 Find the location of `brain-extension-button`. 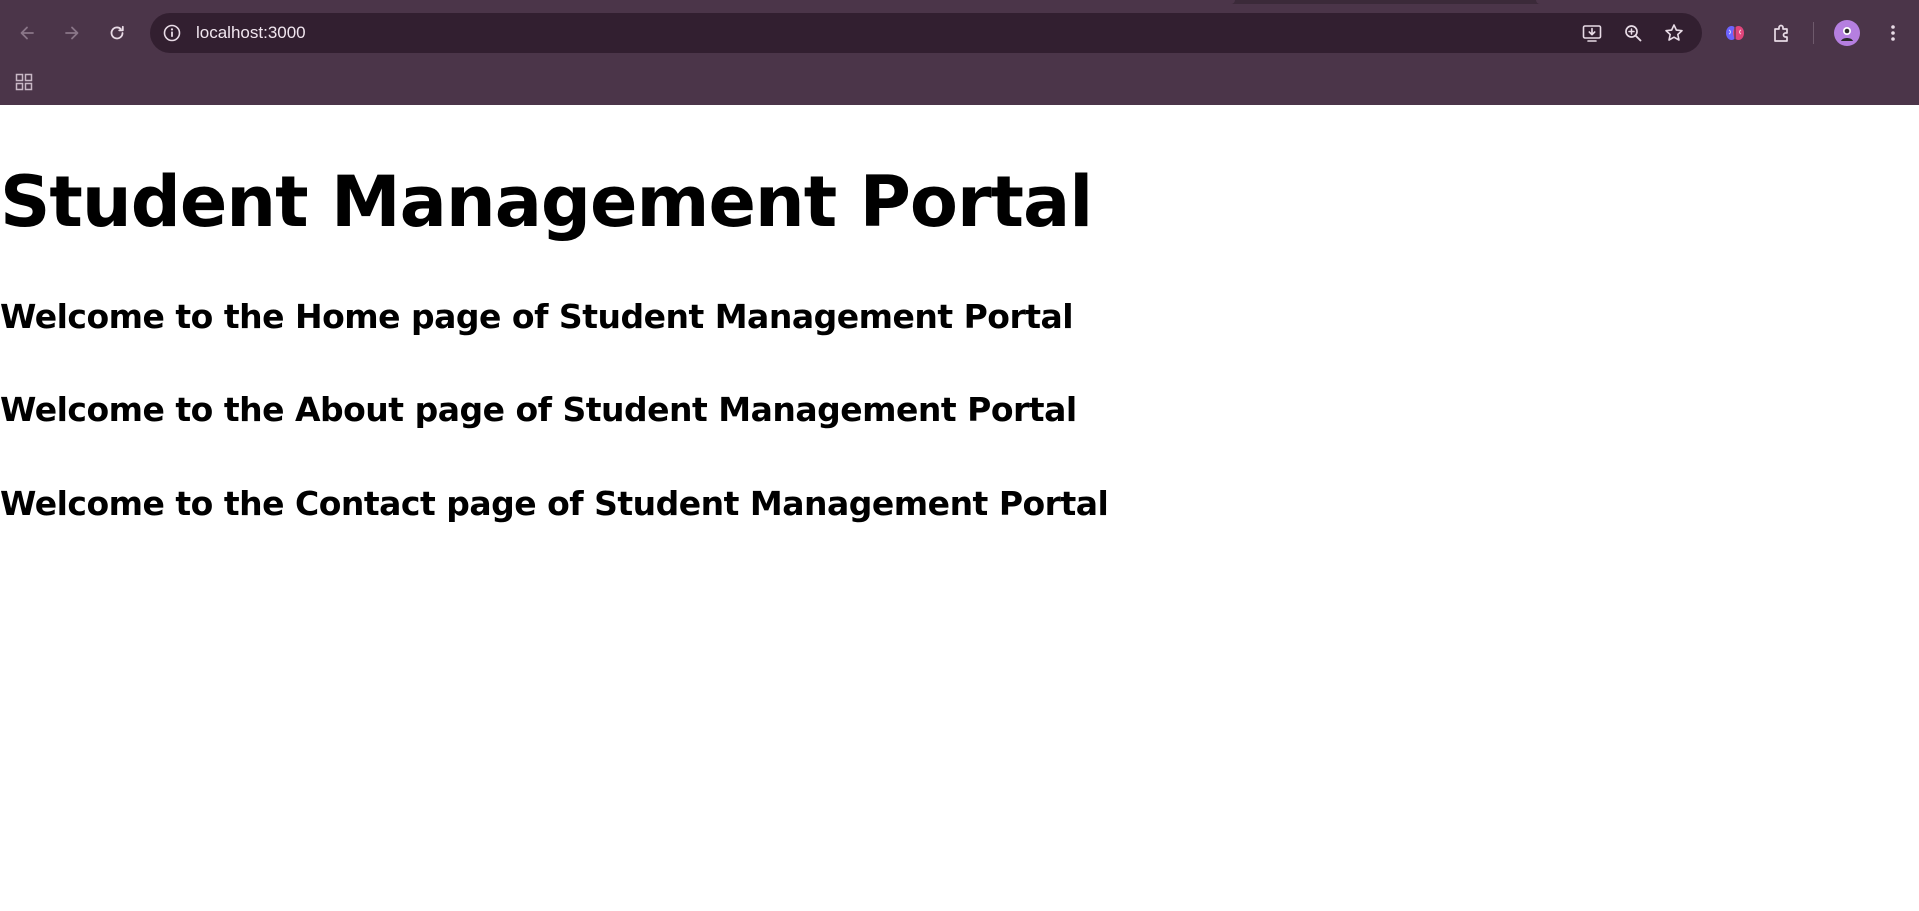

brain-extension-button is located at coordinates (1735, 33).